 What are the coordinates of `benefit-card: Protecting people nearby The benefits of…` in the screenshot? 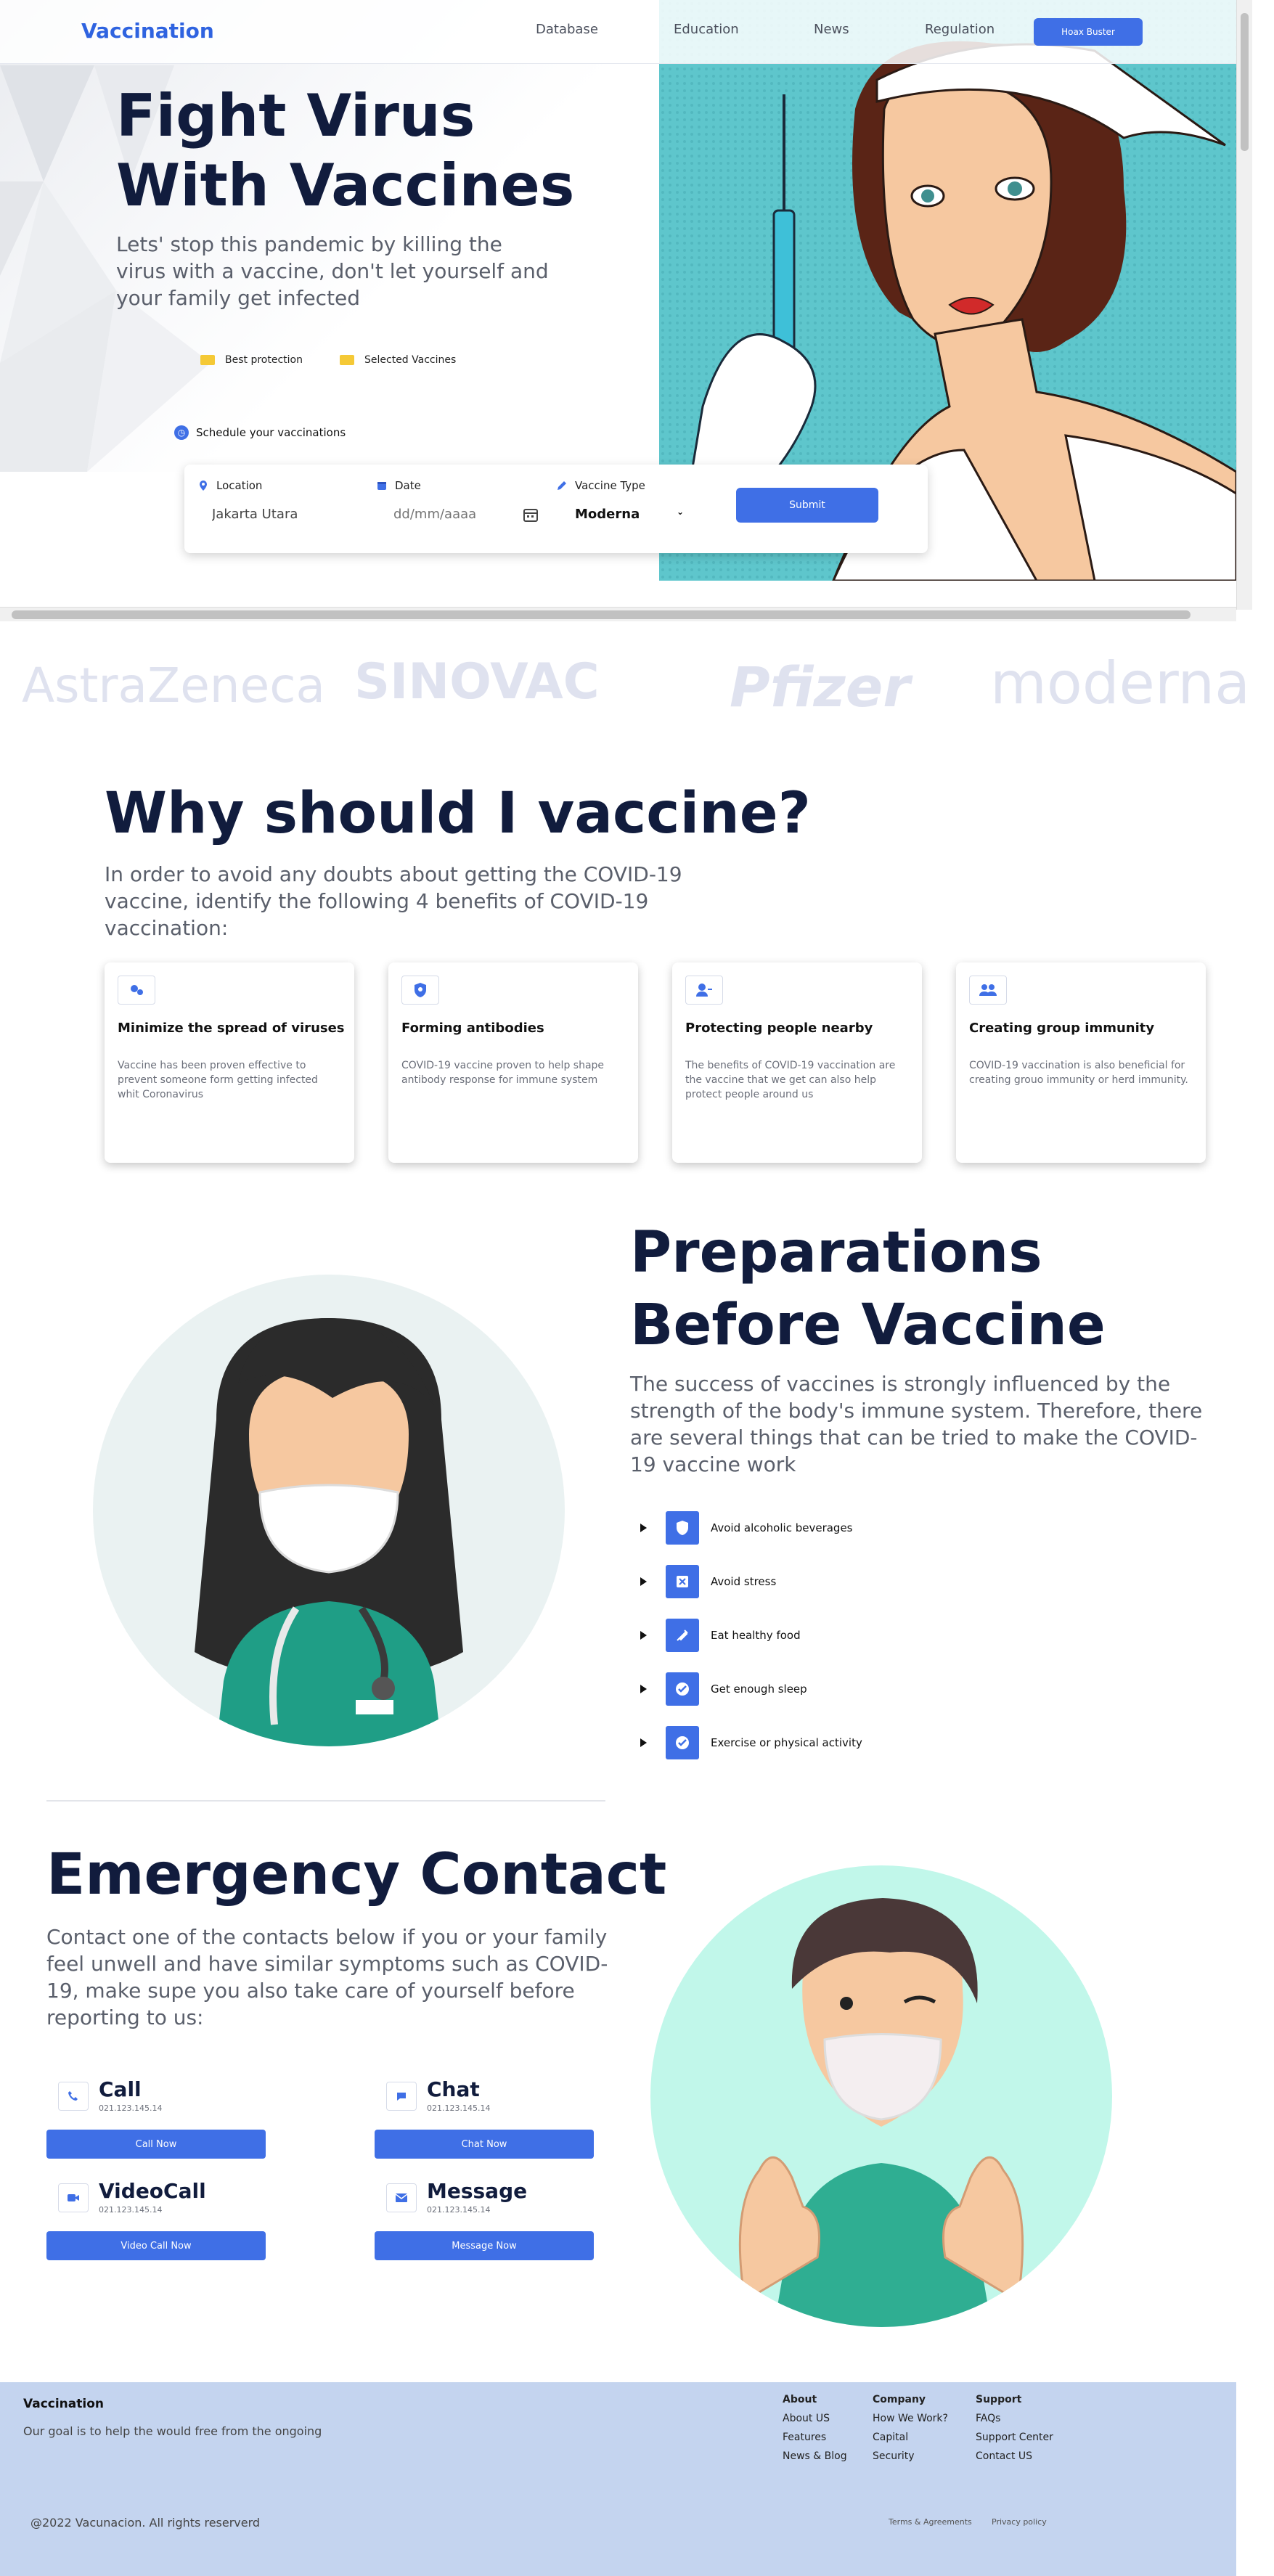 It's located at (797, 1063).